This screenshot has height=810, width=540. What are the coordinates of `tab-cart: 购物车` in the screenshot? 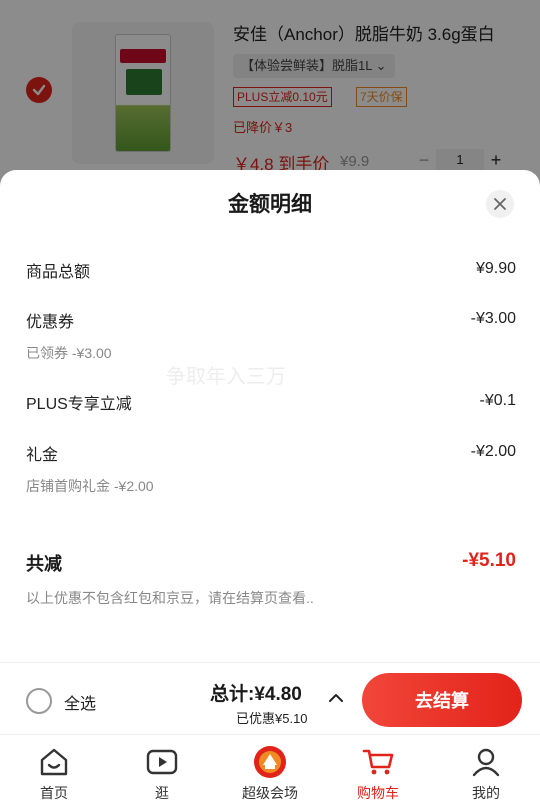 It's located at (378, 772).